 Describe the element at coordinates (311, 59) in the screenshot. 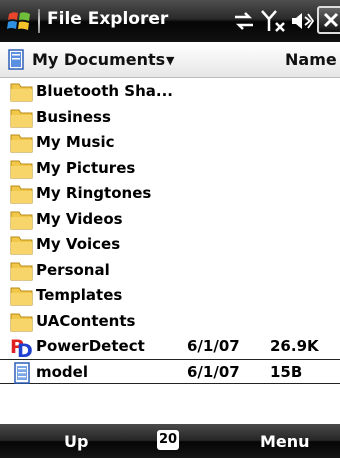

I see `sort-dropdown: Name` at that location.